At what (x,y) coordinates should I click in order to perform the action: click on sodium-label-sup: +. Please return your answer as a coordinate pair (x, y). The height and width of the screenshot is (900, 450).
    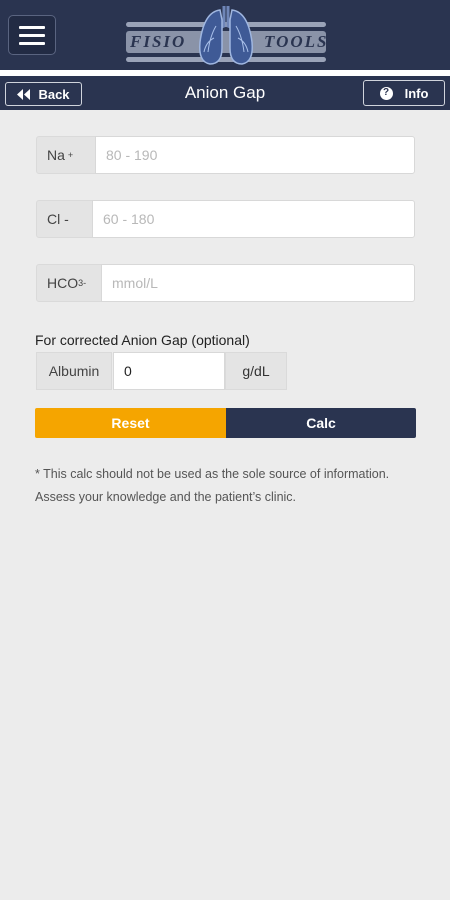
    Looking at the image, I should click on (70, 155).